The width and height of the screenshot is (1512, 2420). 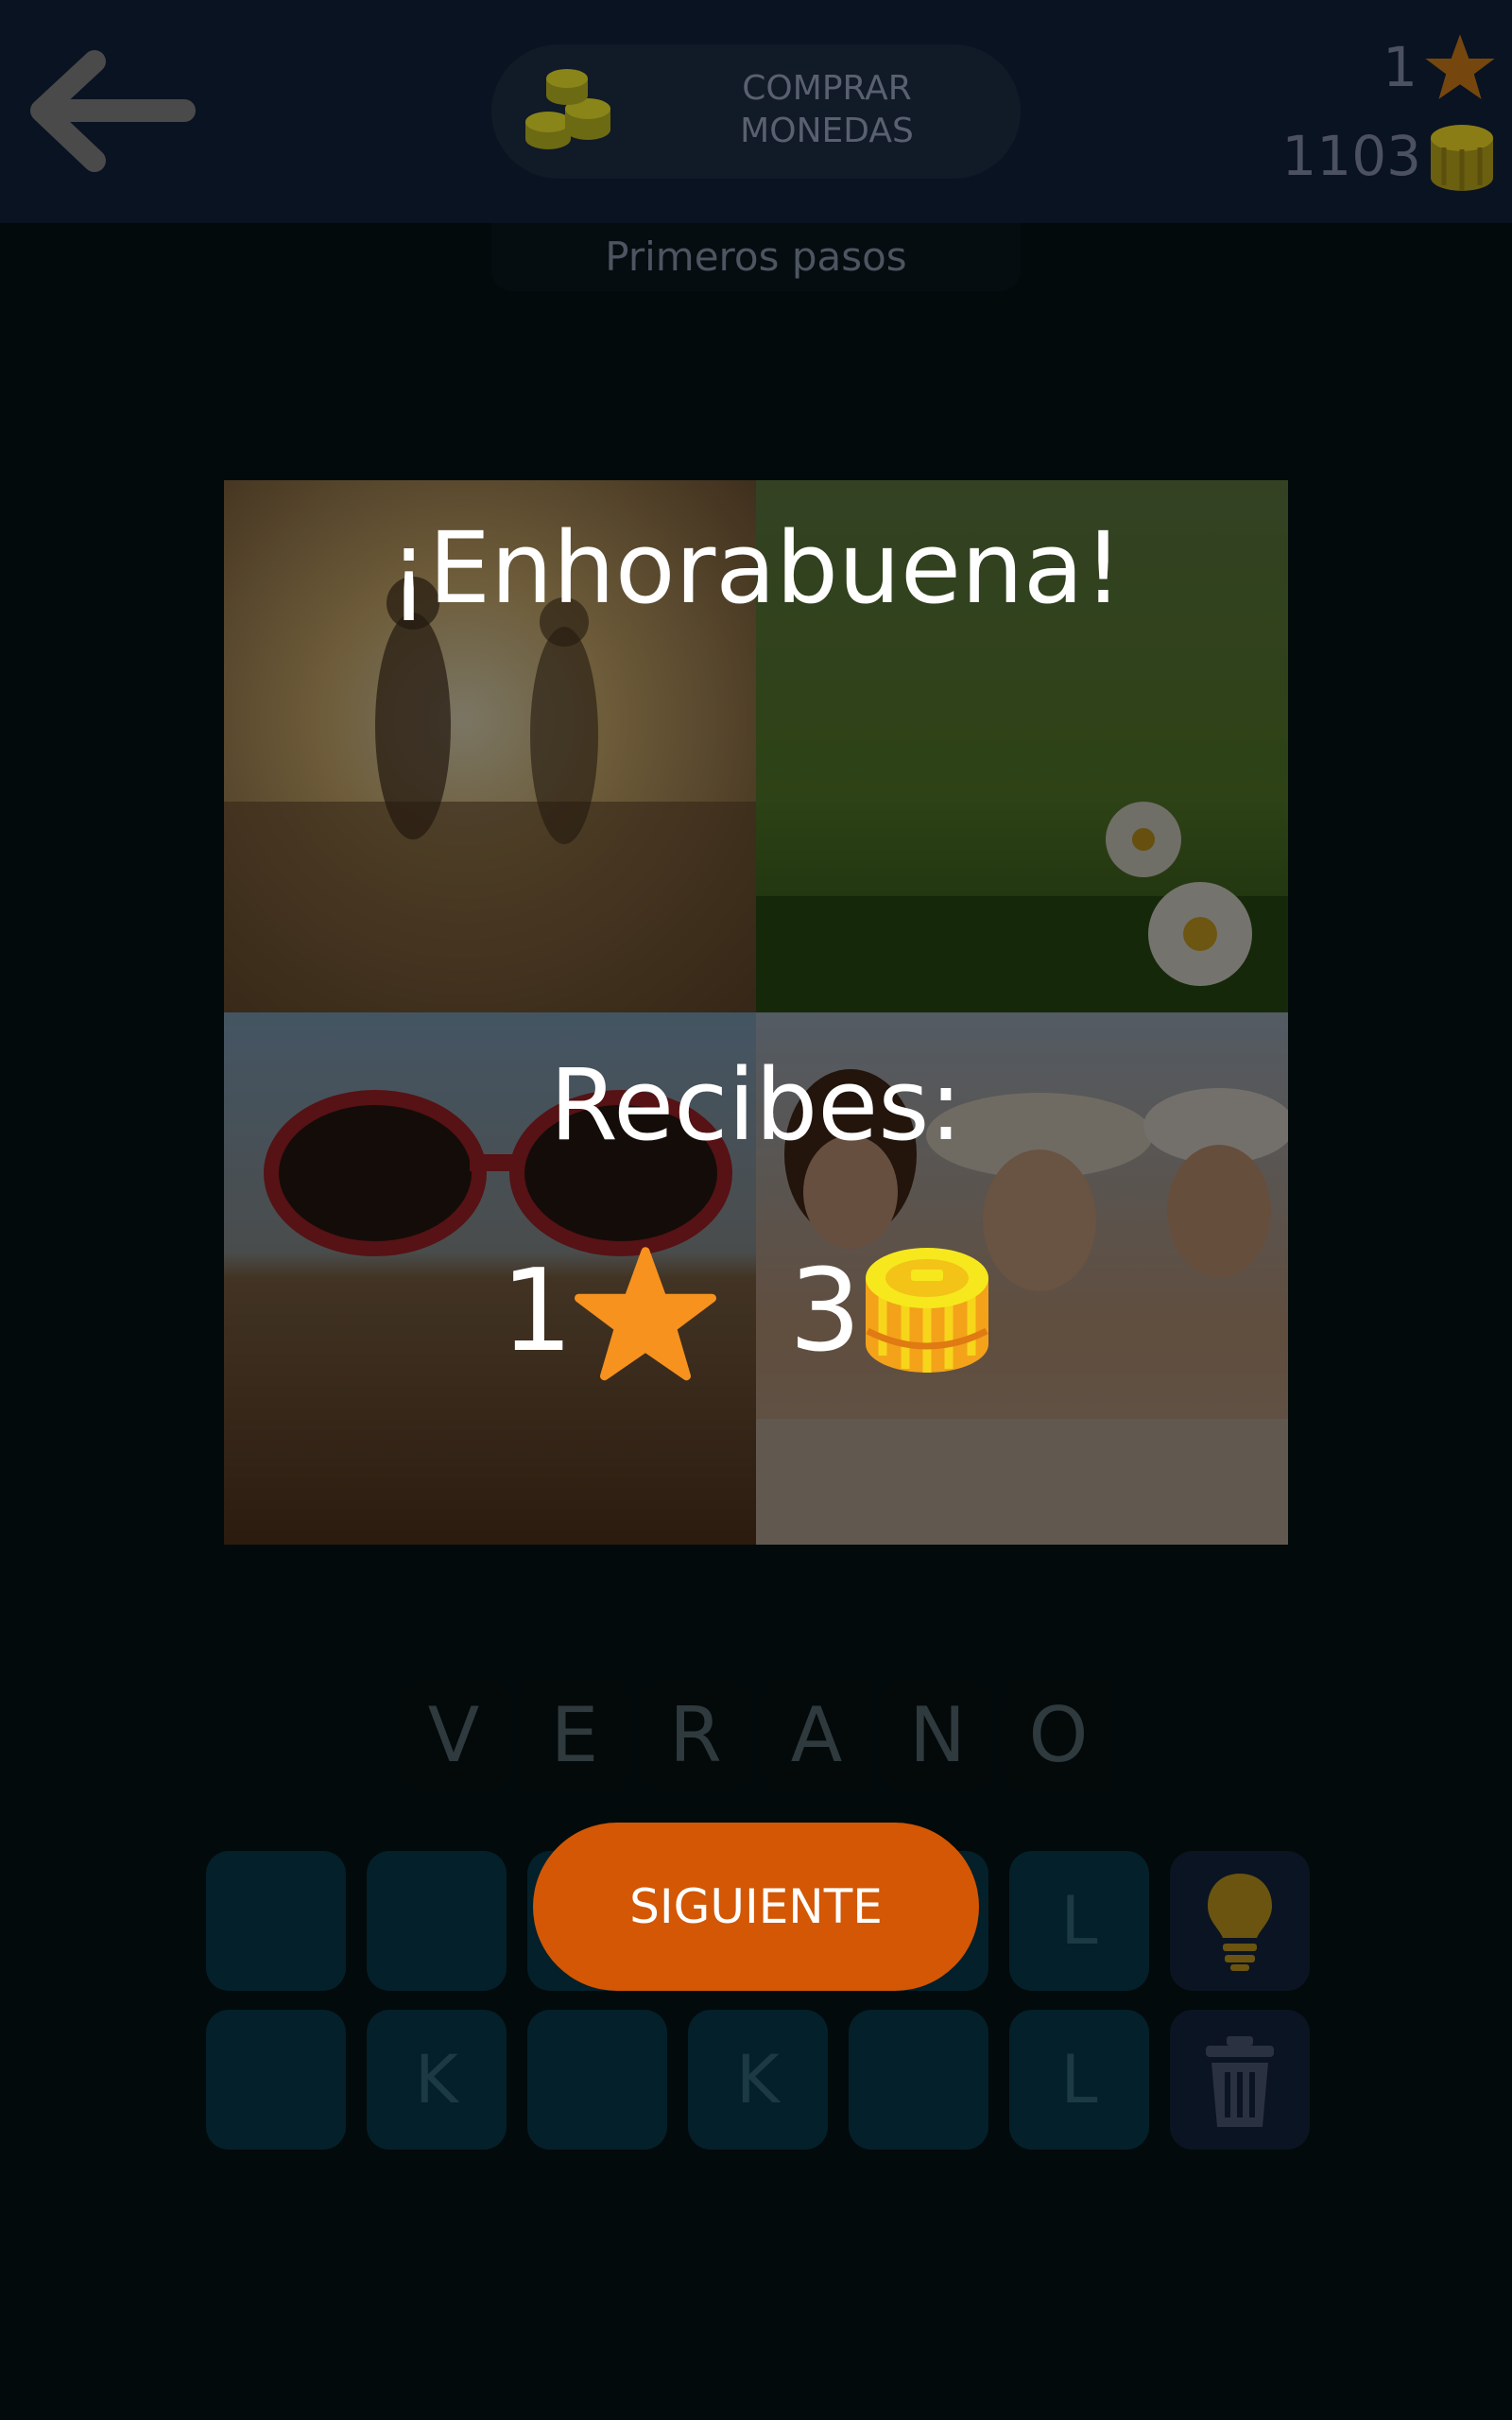 I want to click on trash-icon, so click(x=1240, y=2081).